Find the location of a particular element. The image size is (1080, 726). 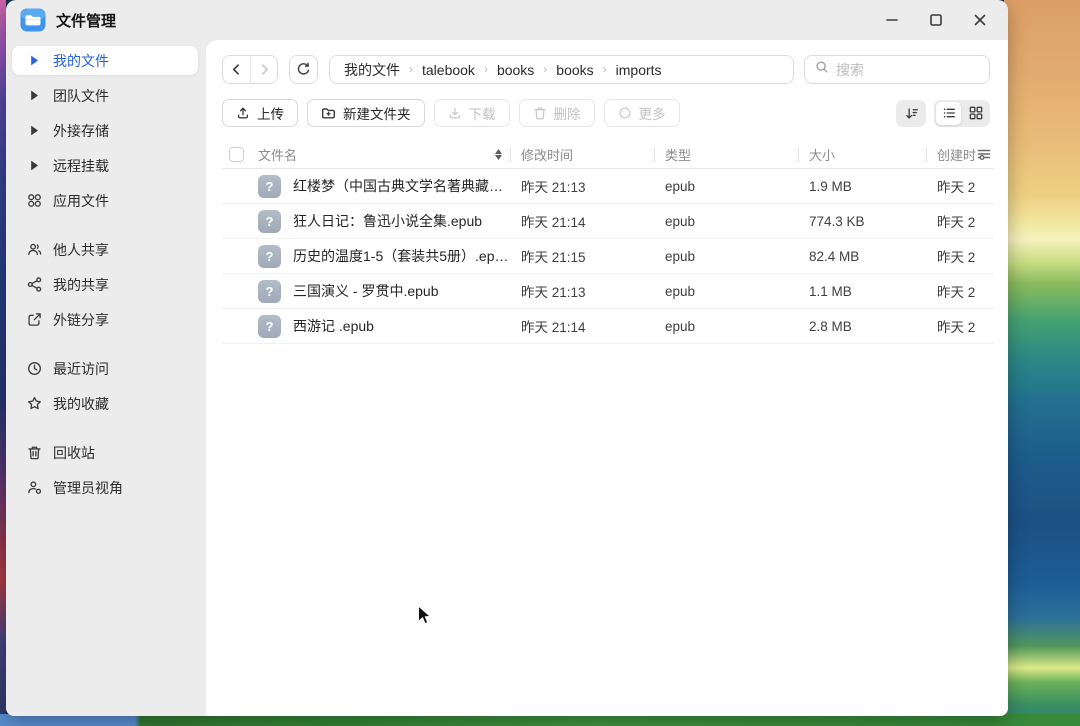

view-controls is located at coordinates (943, 113).